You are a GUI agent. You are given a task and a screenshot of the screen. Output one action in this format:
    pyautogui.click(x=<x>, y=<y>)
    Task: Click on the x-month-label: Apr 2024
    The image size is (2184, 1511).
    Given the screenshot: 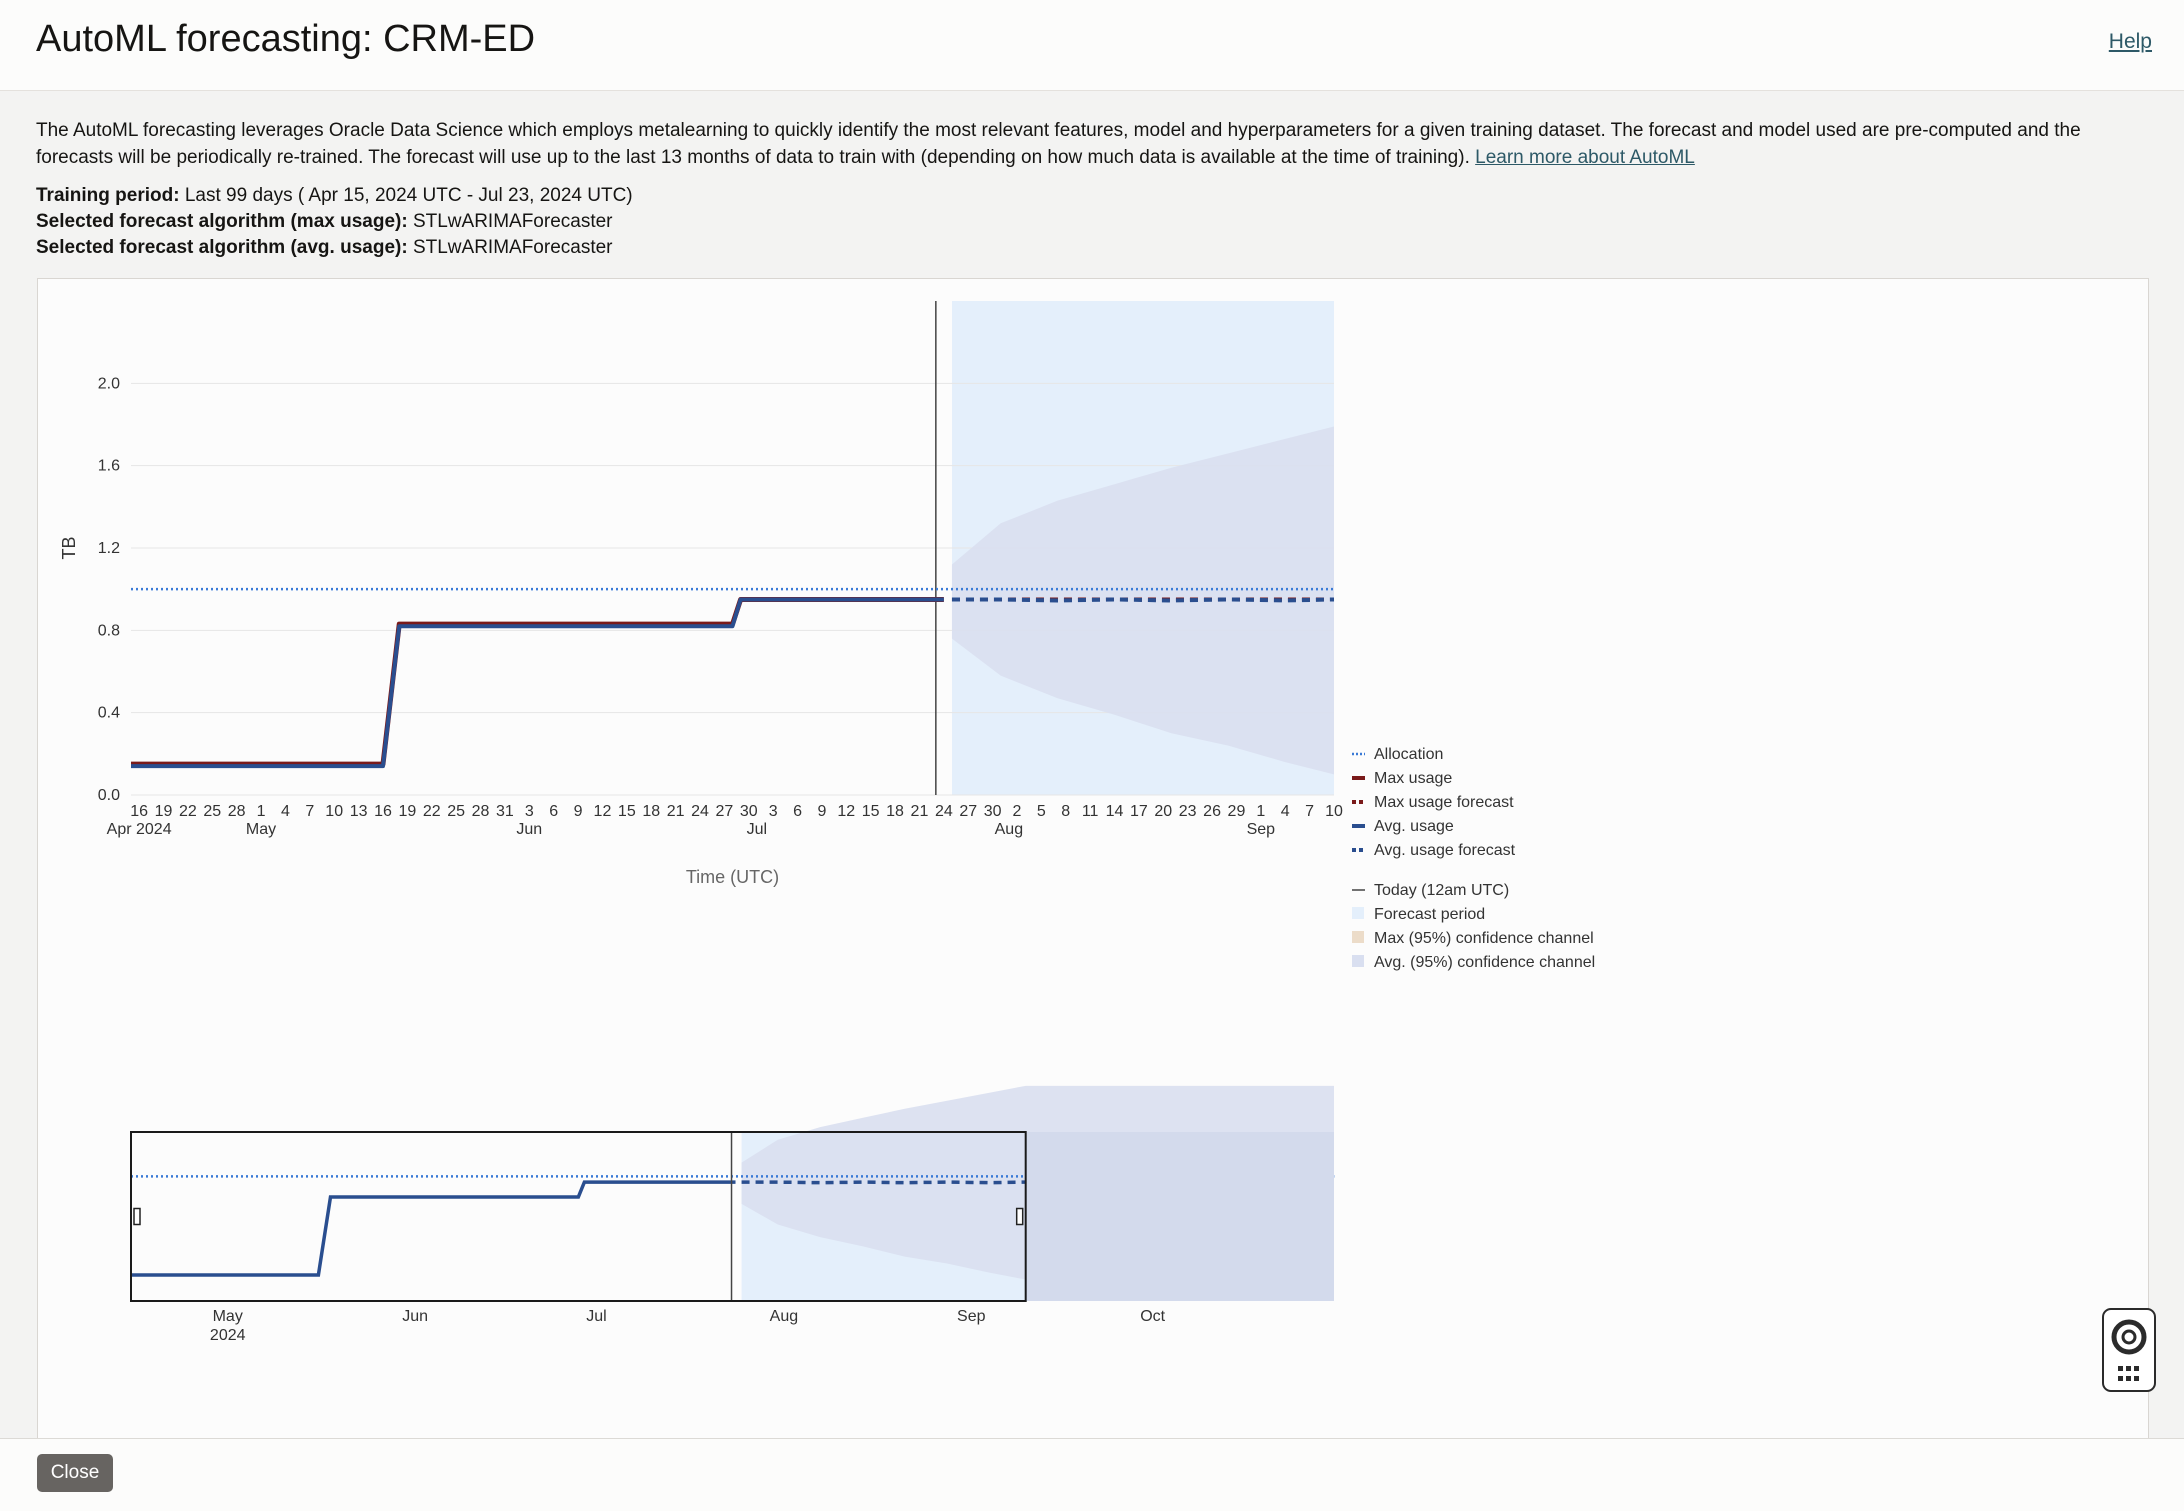 What is the action you would take?
    pyautogui.click(x=139, y=829)
    